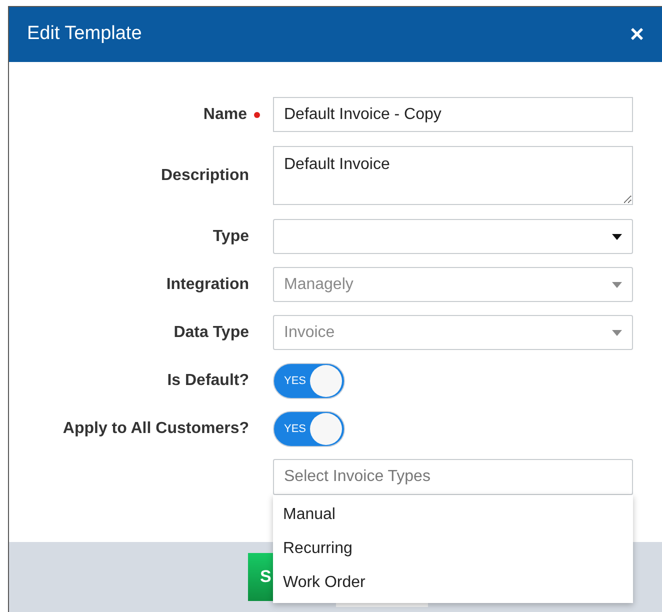 The image size is (662, 612). What do you see at coordinates (453, 175) in the screenshot?
I see `description-field: Default Invoice` at bounding box center [453, 175].